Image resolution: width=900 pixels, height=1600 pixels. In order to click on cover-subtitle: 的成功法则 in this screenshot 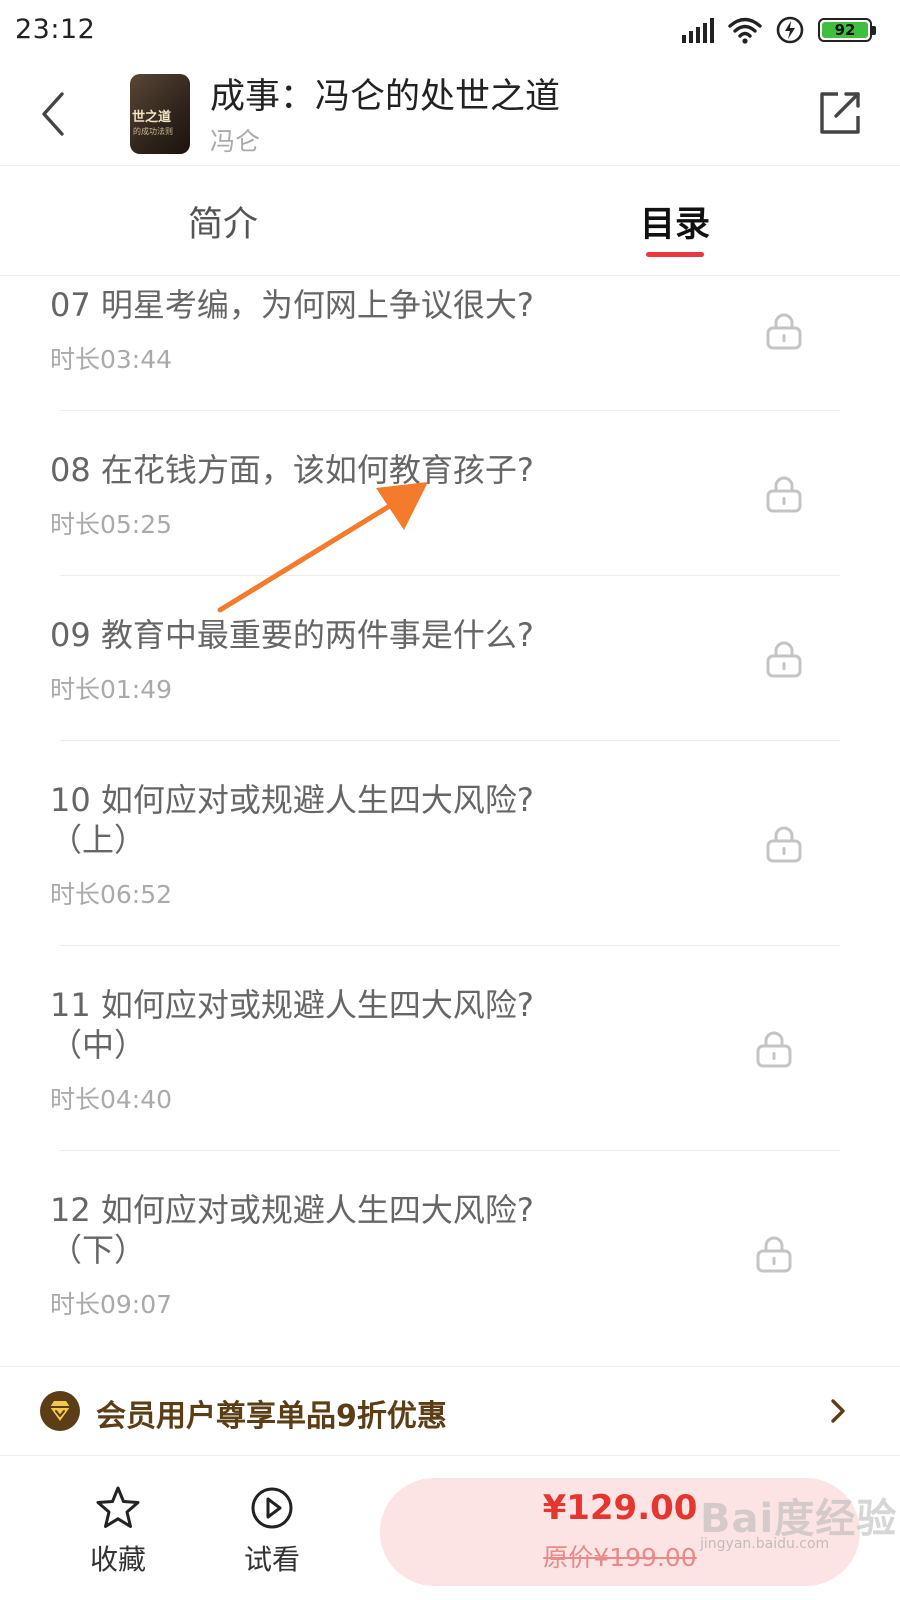, I will do `click(153, 131)`.